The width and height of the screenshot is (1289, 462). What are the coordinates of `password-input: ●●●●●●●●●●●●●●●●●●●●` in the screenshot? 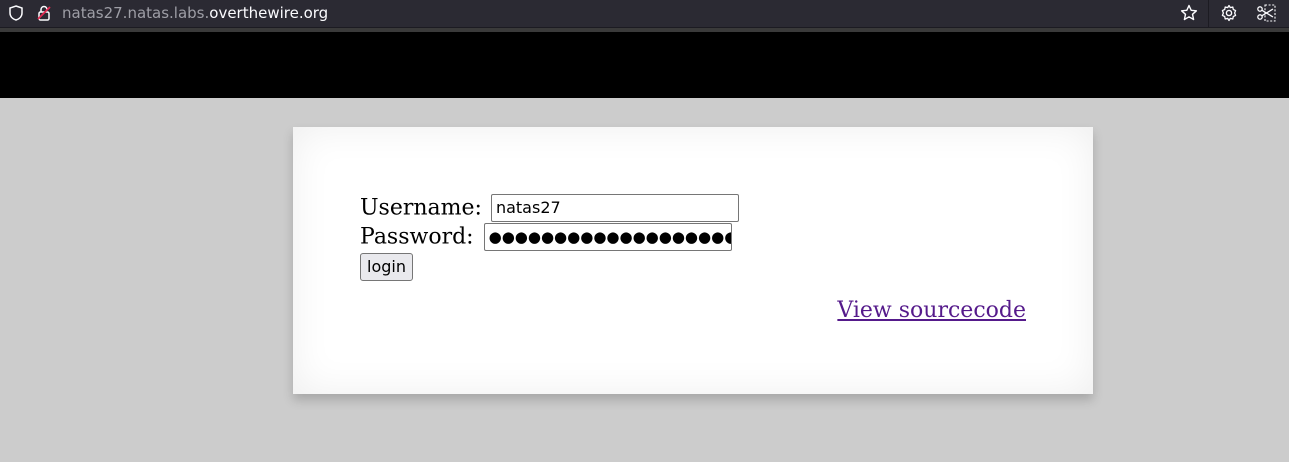 It's located at (607, 237).